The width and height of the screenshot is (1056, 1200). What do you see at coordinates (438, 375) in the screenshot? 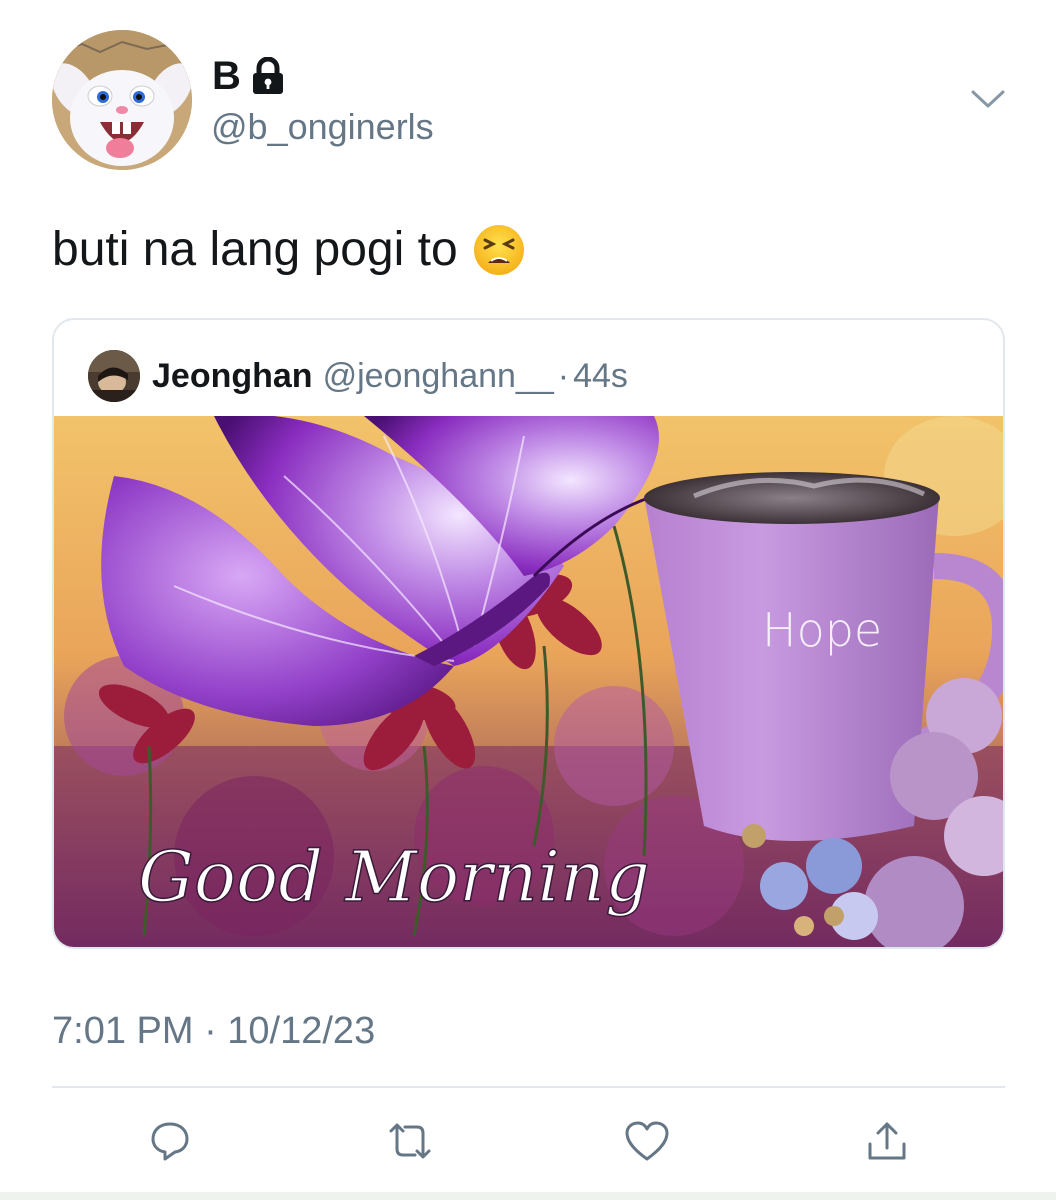
I see `quoted-author-handle: @jeonghann__` at bounding box center [438, 375].